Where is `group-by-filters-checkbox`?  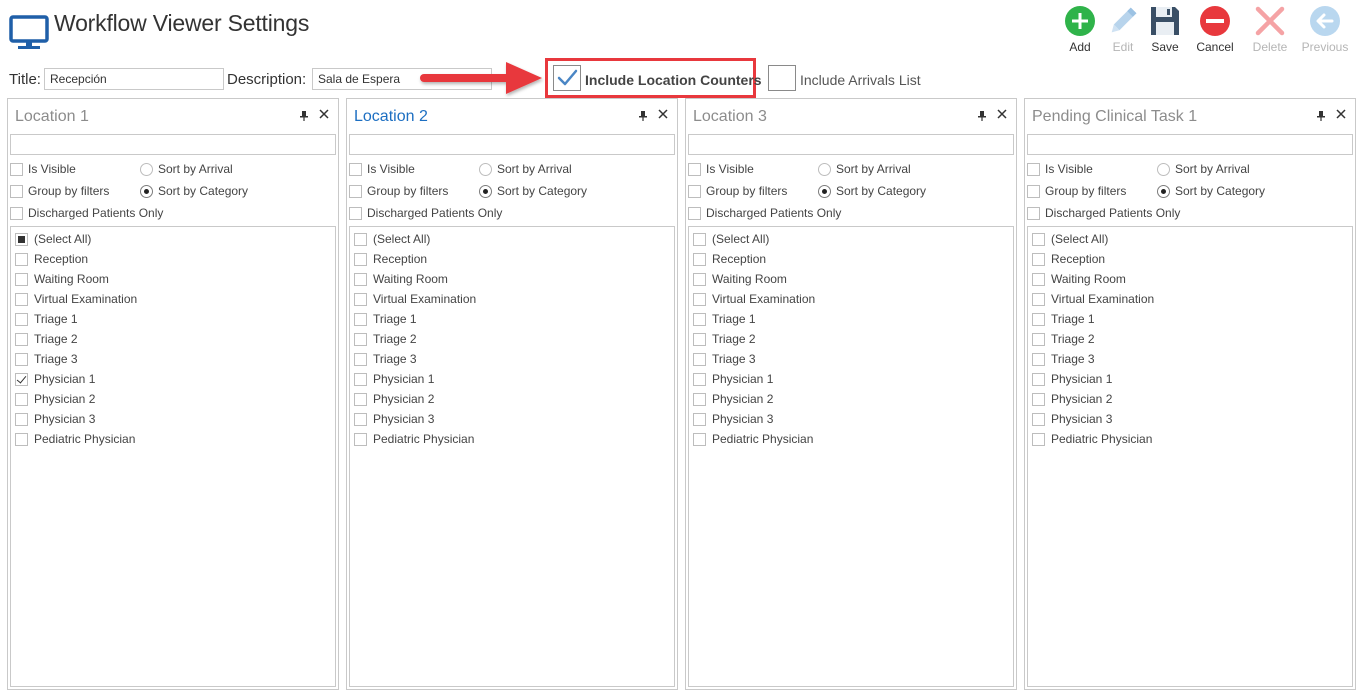
group-by-filters-checkbox is located at coordinates (16, 191).